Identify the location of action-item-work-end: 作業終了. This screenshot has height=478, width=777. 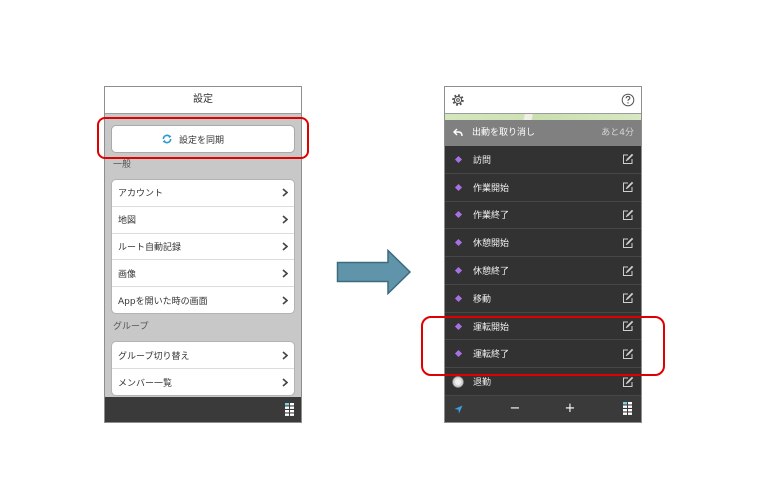
(543, 215).